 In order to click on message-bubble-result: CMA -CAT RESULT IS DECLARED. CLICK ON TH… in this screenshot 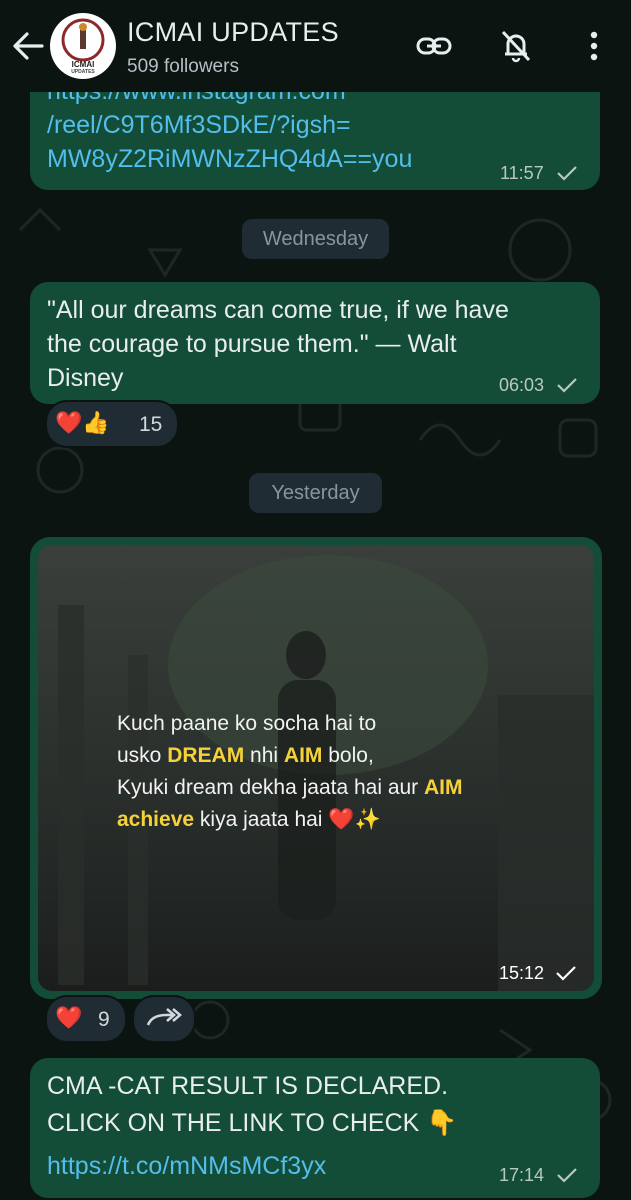, I will do `click(315, 1128)`.